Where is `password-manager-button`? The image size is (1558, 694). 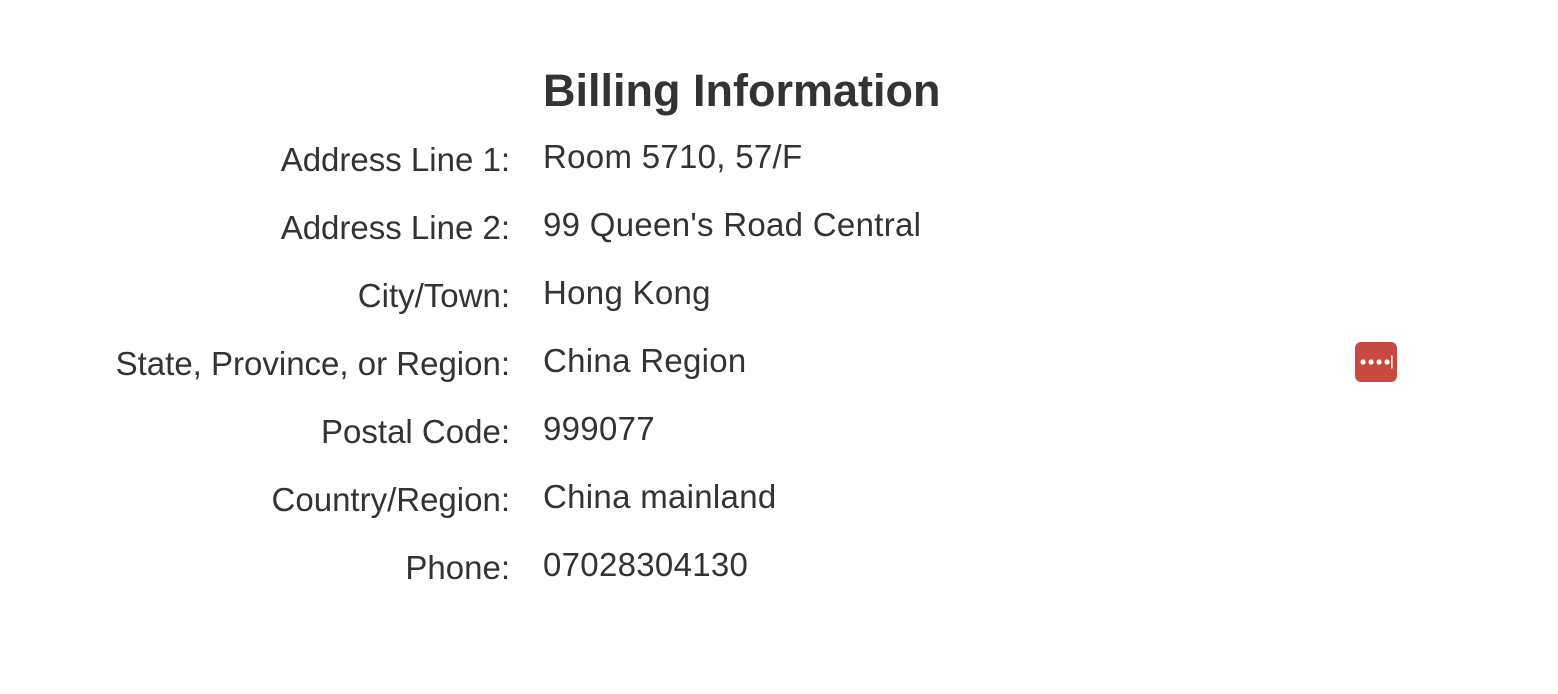 password-manager-button is located at coordinates (1376, 362).